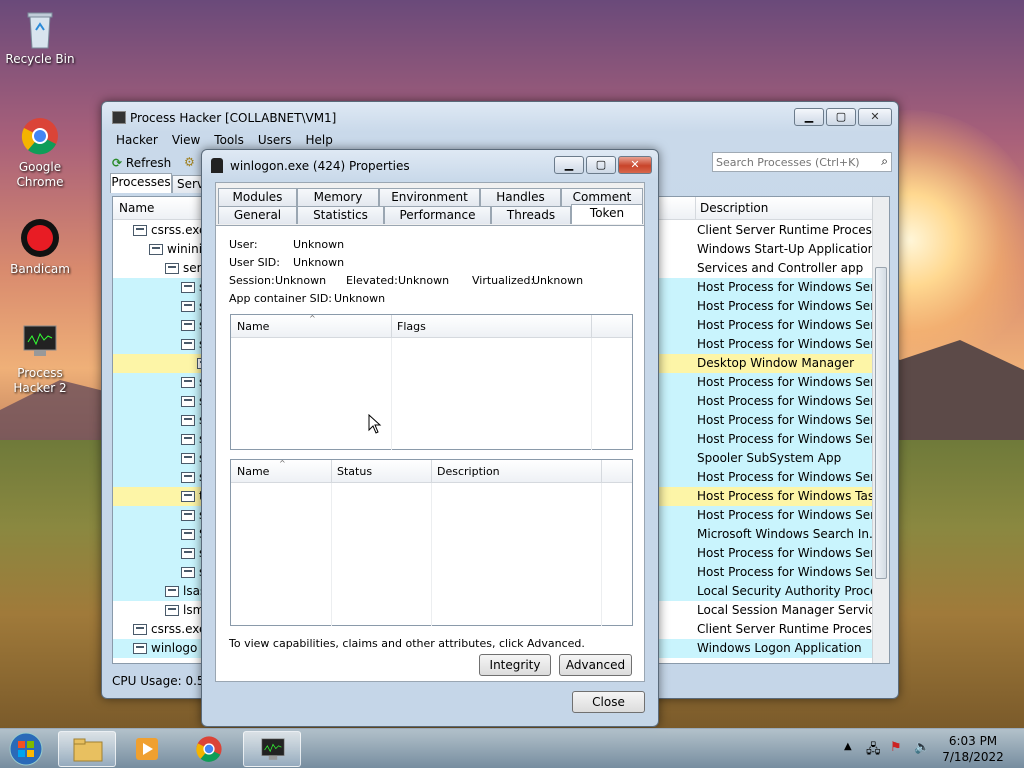 The width and height of the screenshot is (1024, 768). Describe the element at coordinates (40, 174) in the screenshot. I see `desktop-icon-label: Google Chrome` at that location.